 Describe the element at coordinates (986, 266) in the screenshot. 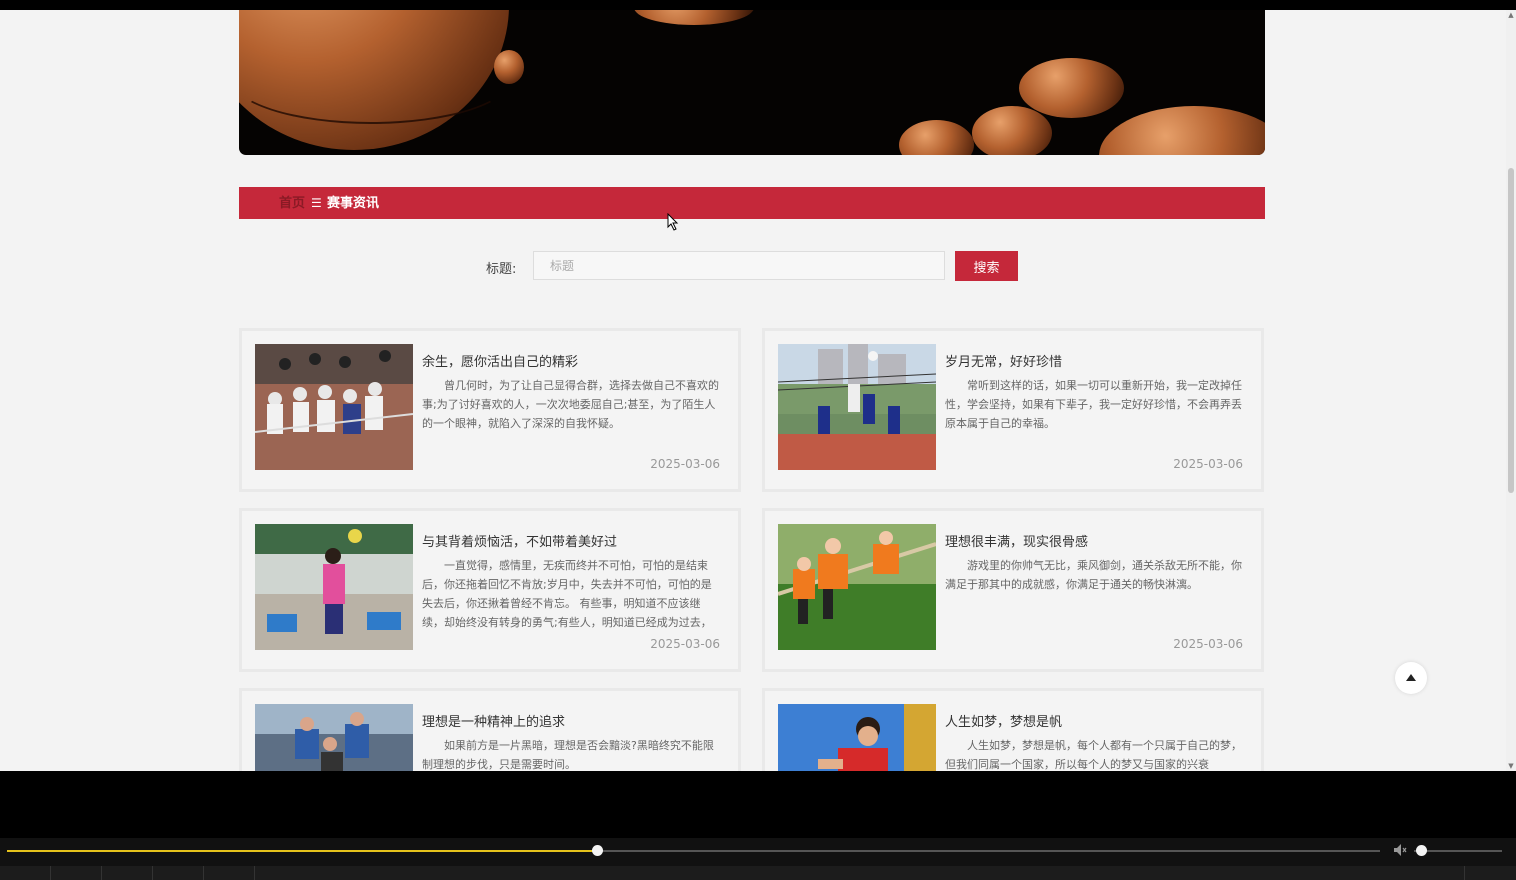

I see `search-button: 搜索` at that location.